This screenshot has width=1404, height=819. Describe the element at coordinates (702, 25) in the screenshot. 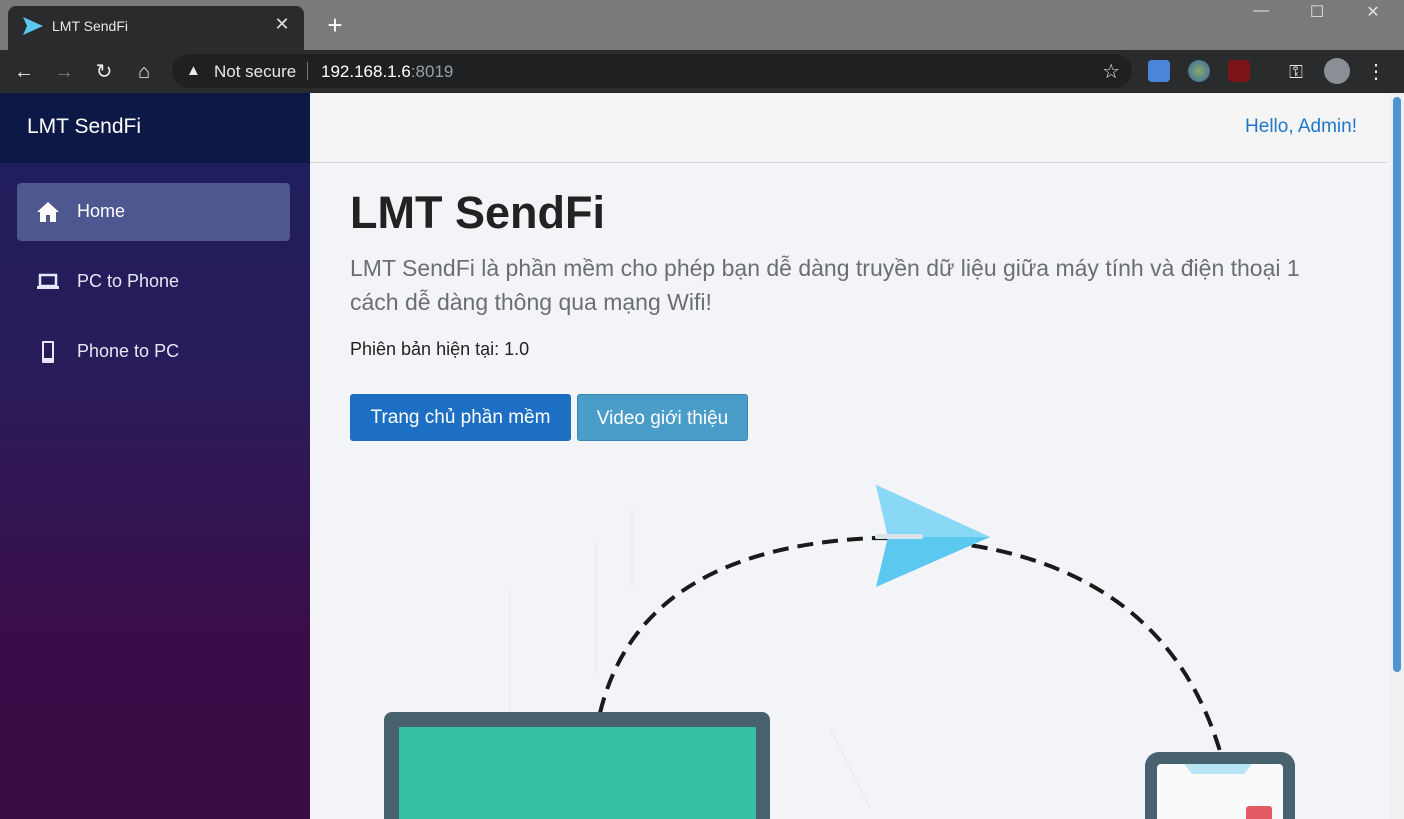

I see `browser-tab-bar: LMT SendFi ✕ + — ☐ ✕` at that location.